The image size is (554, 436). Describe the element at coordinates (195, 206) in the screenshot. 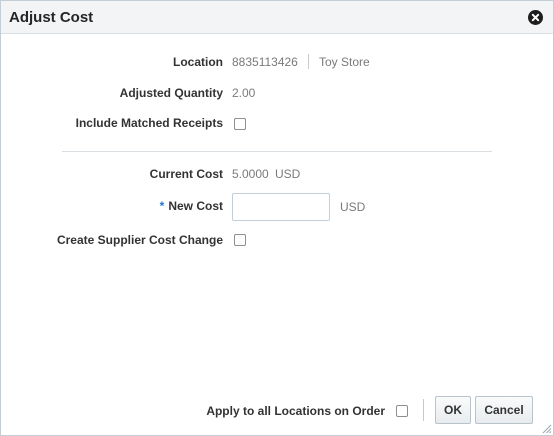

I see `new-cost-label: New Cost` at that location.